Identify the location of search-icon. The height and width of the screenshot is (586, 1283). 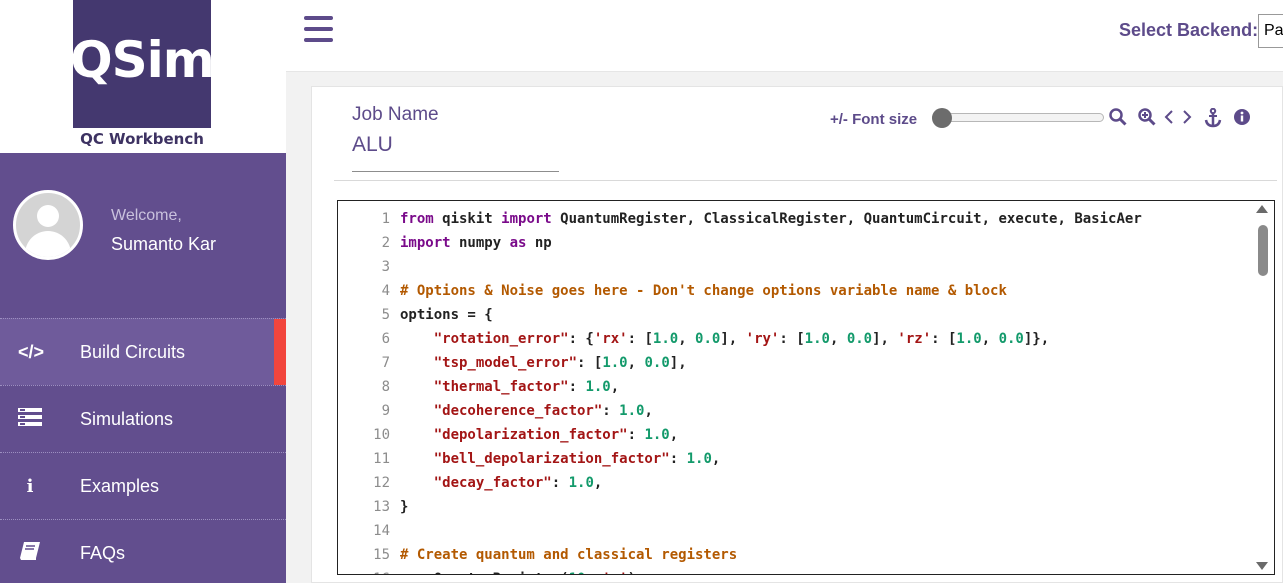
(1118, 119).